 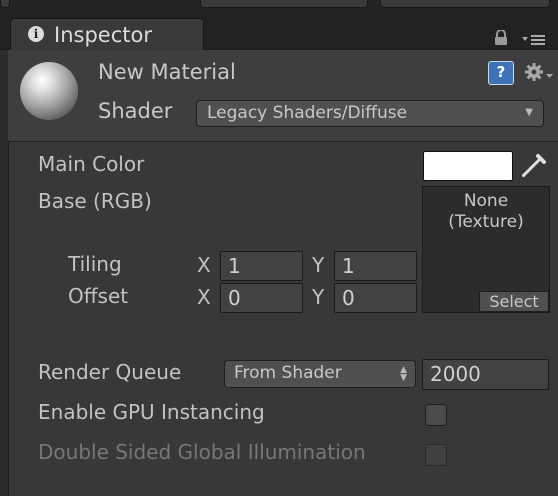 I want to click on render-queue-label: Render Queue, so click(x=110, y=372).